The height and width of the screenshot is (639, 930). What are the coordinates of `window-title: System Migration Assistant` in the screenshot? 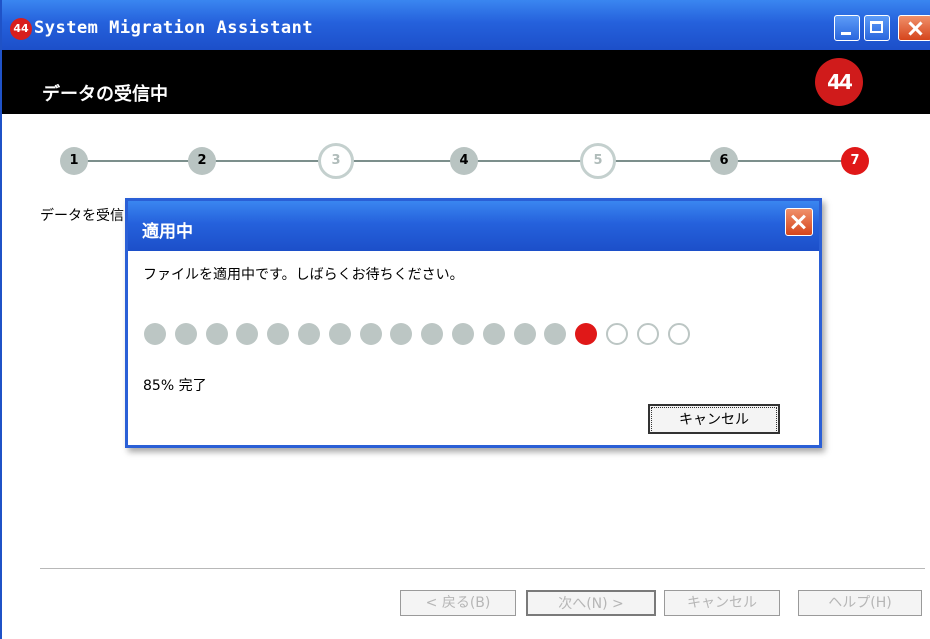 It's located at (174, 28).